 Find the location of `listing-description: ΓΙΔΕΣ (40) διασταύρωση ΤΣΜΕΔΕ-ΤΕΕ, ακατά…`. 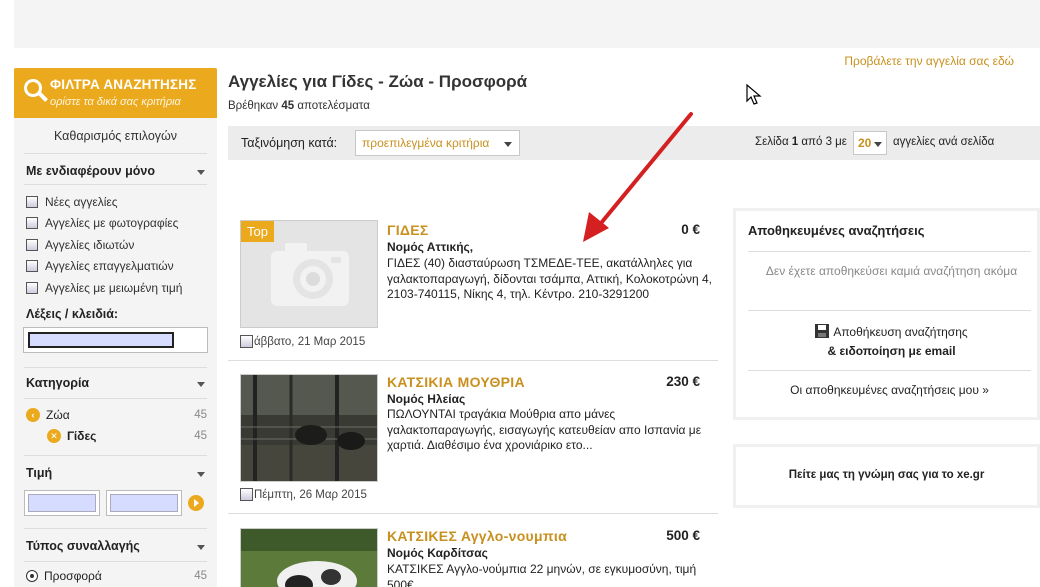

listing-description: ΓΙΔΕΣ (40) διασταύρωση ΤΣΜΕΔΕ-ΤΕΕ, ακατά… is located at coordinates (549, 279).